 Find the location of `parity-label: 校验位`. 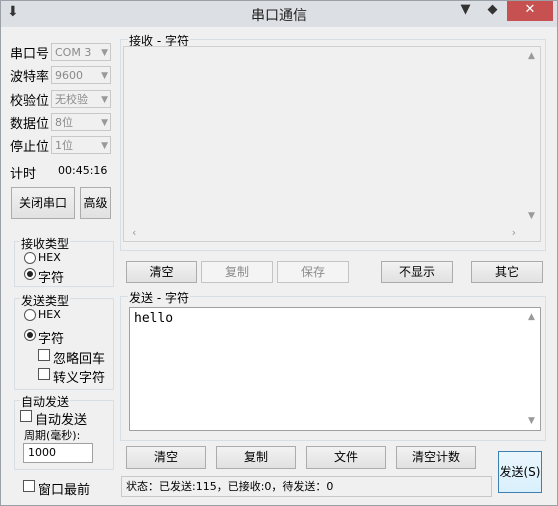

parity-label: 校验位 is located at coordinates (30, 101).